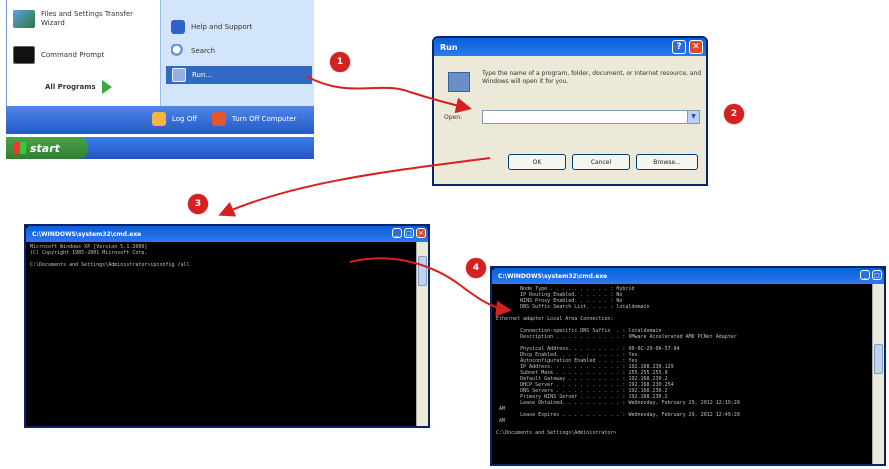  Describe the element at coordinates (106, 87) in the screenshot. I see `arrow-right-icon` at that location.